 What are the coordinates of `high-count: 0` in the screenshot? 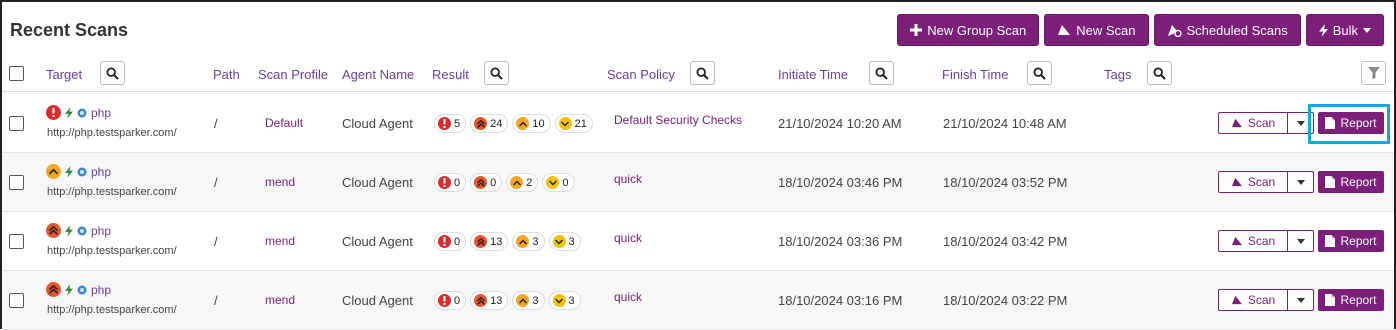 It's located at (493, 182).